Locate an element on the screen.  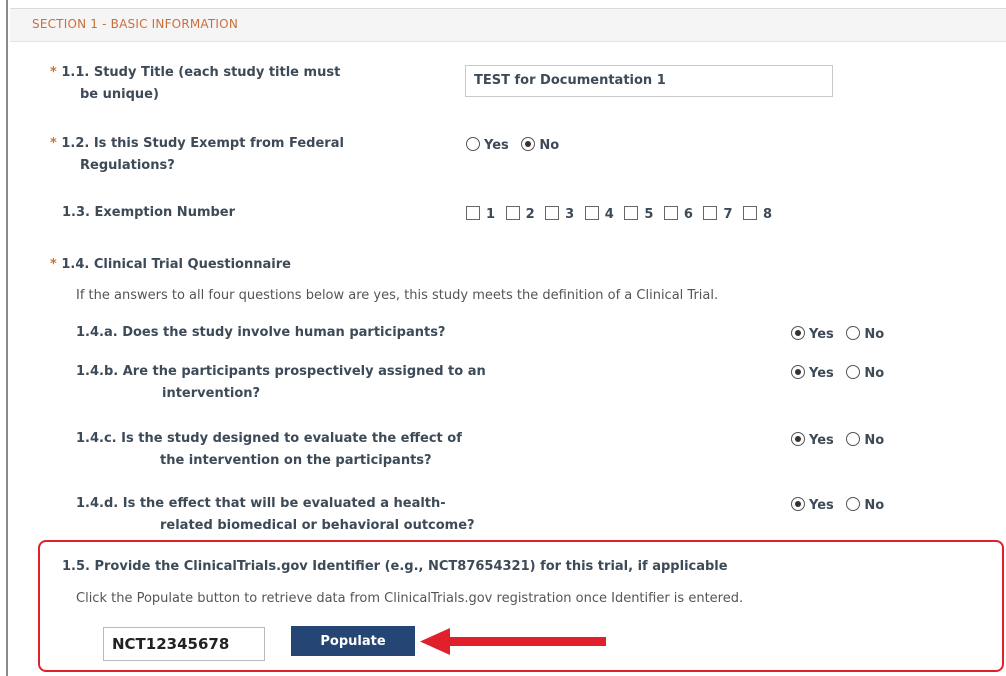
q1-4c-radio-group: Yes No is located at coordinates (841, 440).